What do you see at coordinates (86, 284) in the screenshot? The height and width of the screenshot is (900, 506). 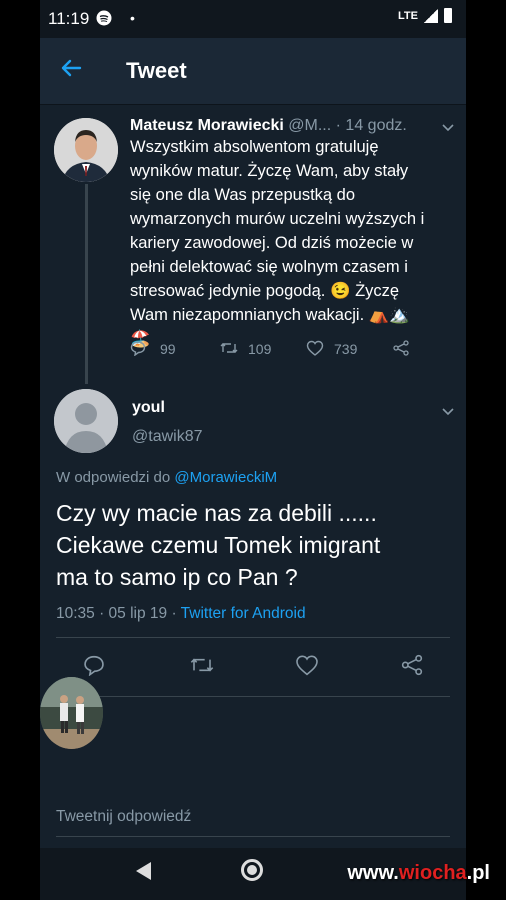 I see `thread-line` at bounding box center [86, 284].